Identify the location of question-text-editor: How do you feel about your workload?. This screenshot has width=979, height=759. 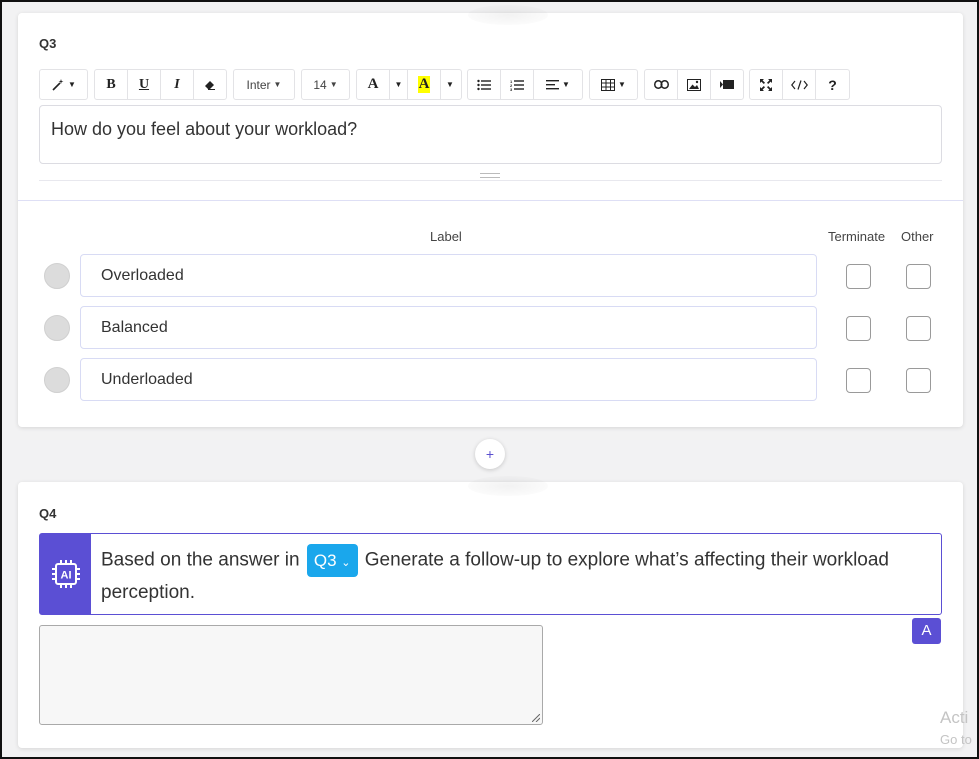
(490, 134).